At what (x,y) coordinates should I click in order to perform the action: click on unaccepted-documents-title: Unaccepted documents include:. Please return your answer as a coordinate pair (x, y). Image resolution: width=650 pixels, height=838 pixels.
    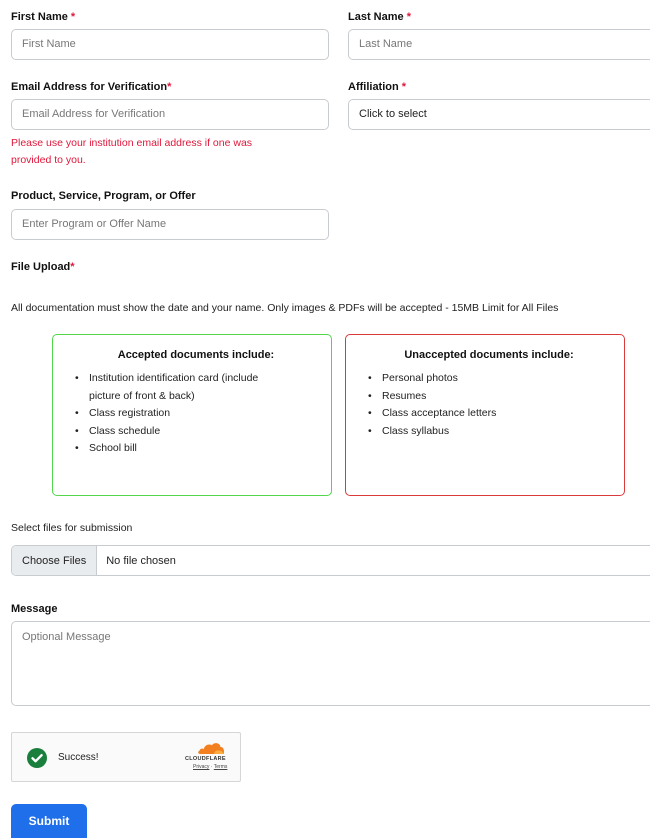
    Looking at the image, I should click on (489, 355).